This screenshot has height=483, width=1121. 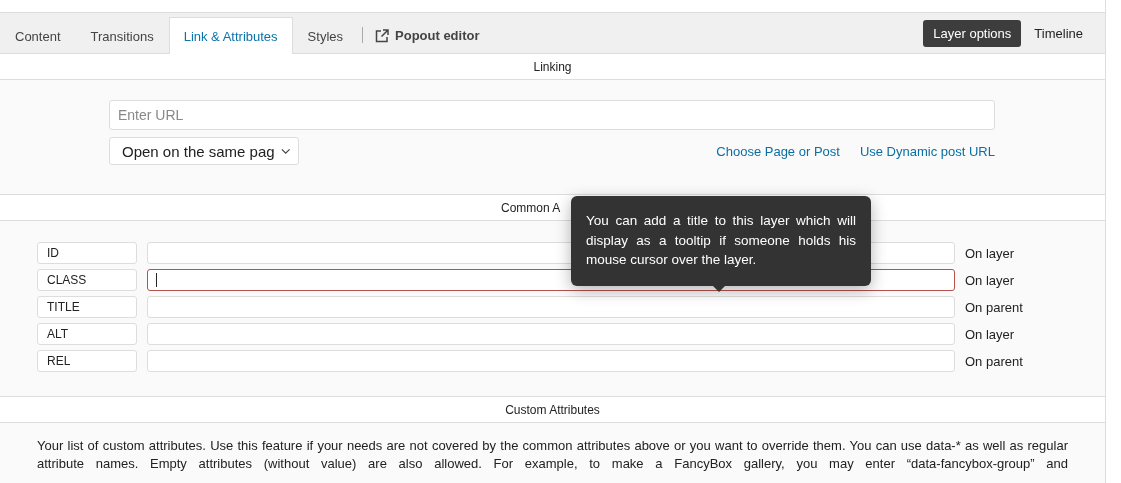 What do you see at coordinates (87, 280) in the screenshot?
I see `attribute-label: CLASS` at bounding box center [87, 280].